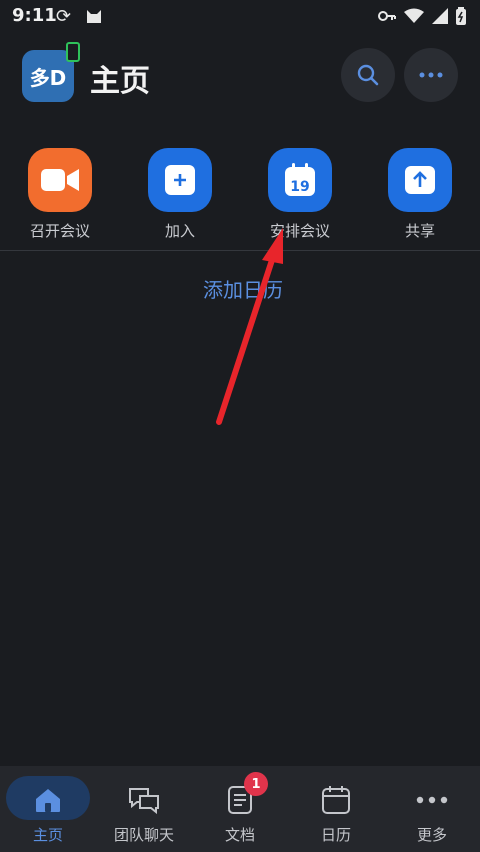 This screenshot has height=852, width=480. What do you see at coordinates (143, 835) in the screenshot?
I see `tab-label: 团队聊天` at bounding box center [143, 835].